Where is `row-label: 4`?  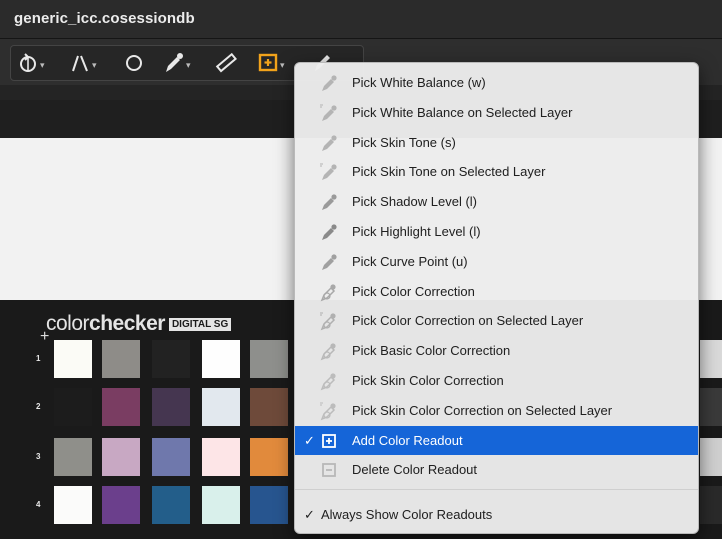 row-label: 4 is located at coordinates (38, 504).